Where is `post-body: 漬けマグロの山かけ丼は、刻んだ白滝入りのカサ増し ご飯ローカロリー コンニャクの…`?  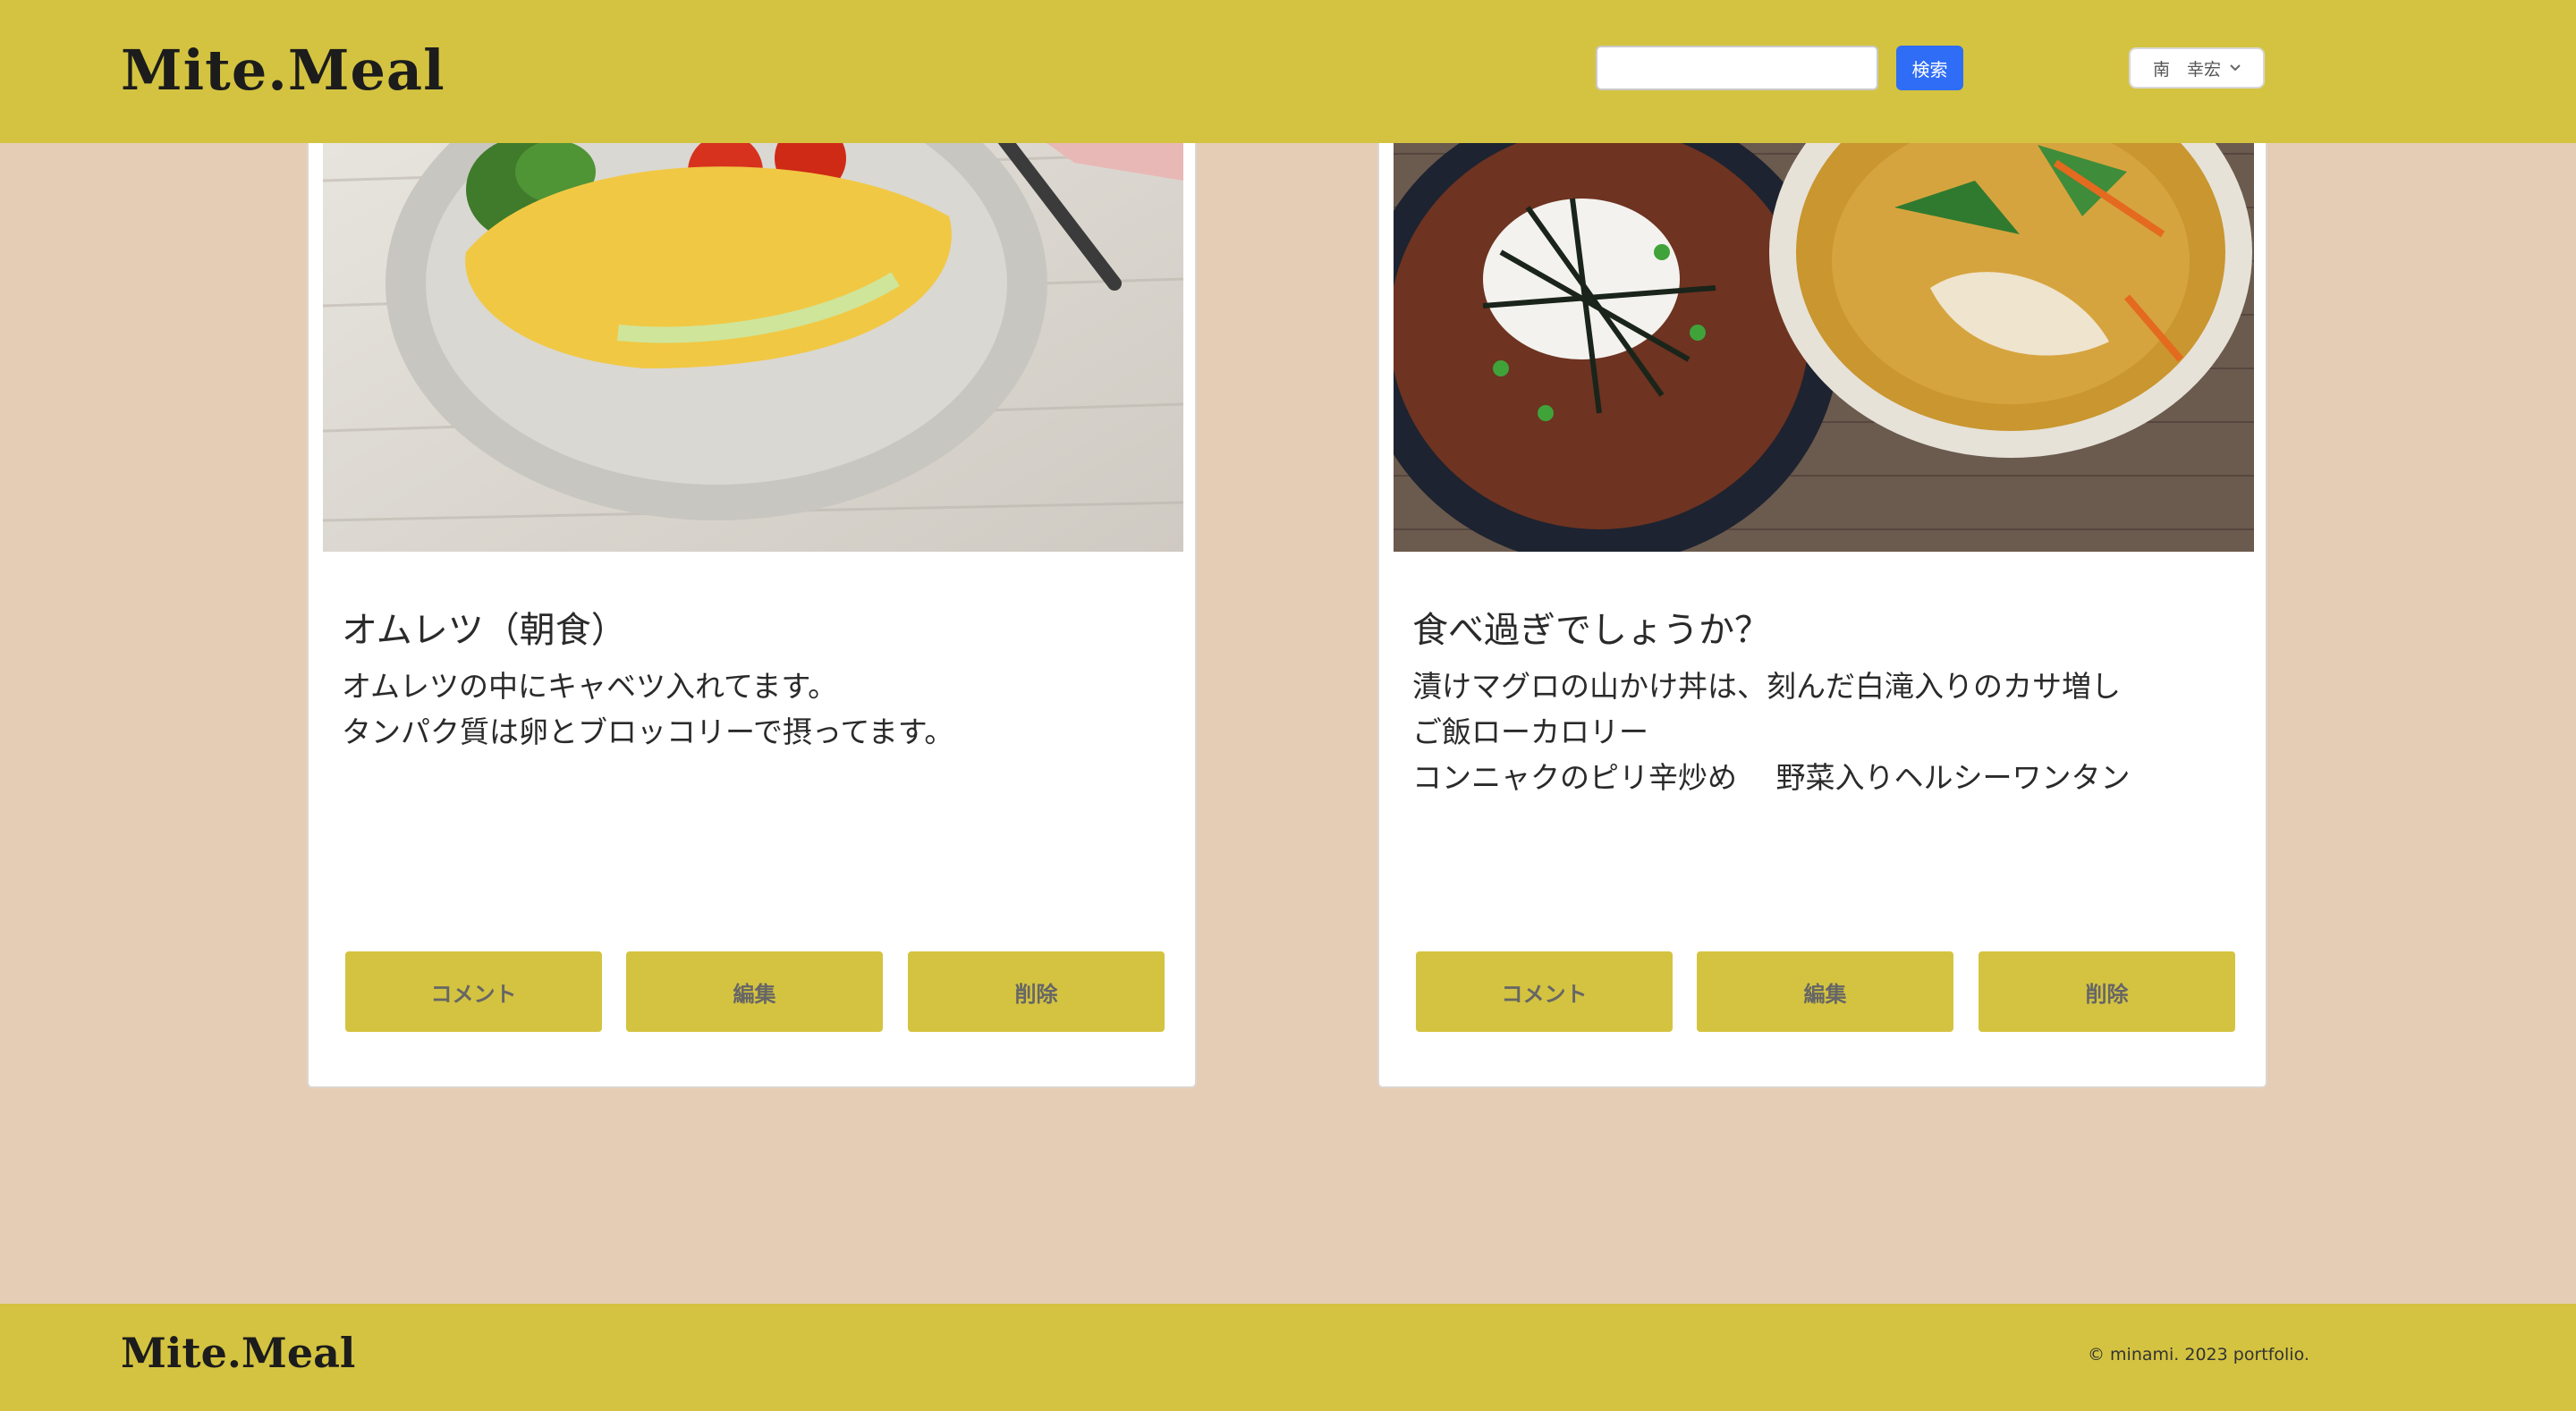 post-body: 漬けマグロの山かけ丼は、刻んだ白滝入りのカサ増し ご飯ローカロリー コンニャクの… is located at coordinates (1823, 732).